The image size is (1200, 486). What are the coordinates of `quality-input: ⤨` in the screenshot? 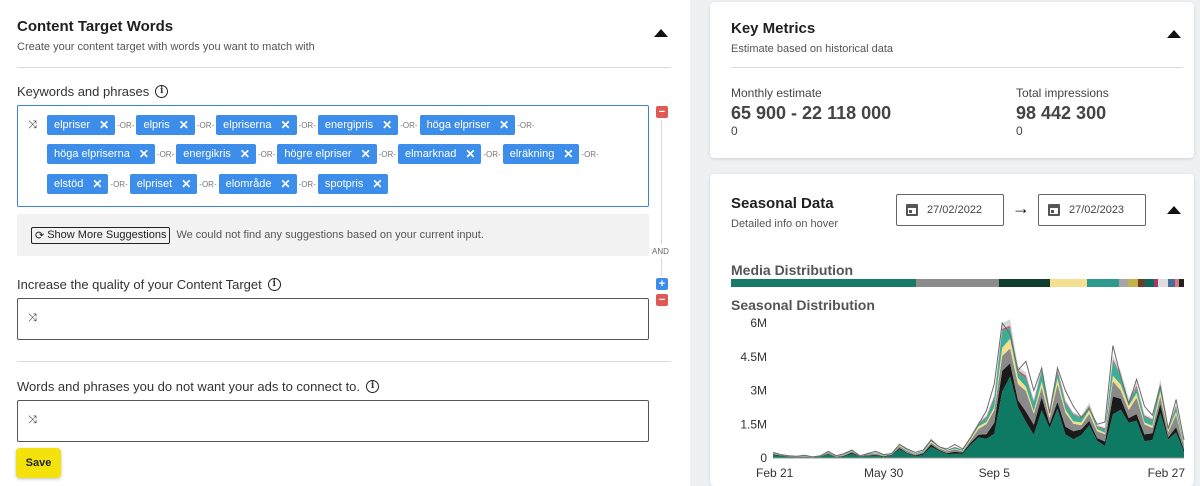 It's located at (333, 319).